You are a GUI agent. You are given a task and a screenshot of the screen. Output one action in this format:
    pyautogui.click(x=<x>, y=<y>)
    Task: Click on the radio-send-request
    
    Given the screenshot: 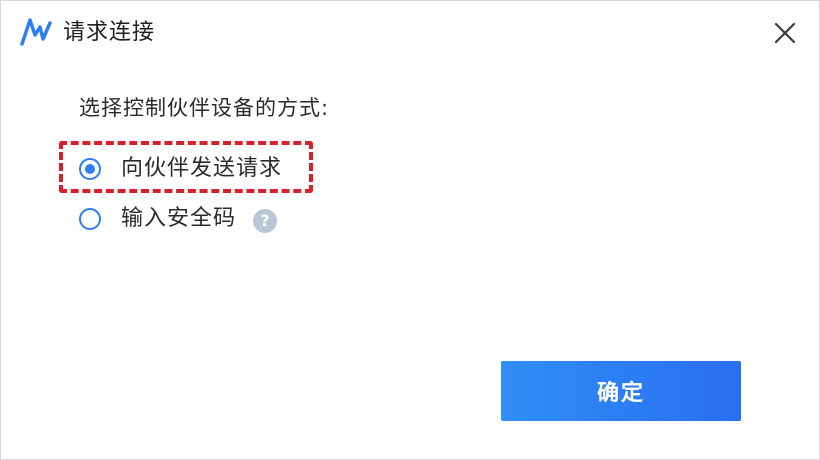 What is the action you would take?
    pyautogui.click(x=90, y=169)
    